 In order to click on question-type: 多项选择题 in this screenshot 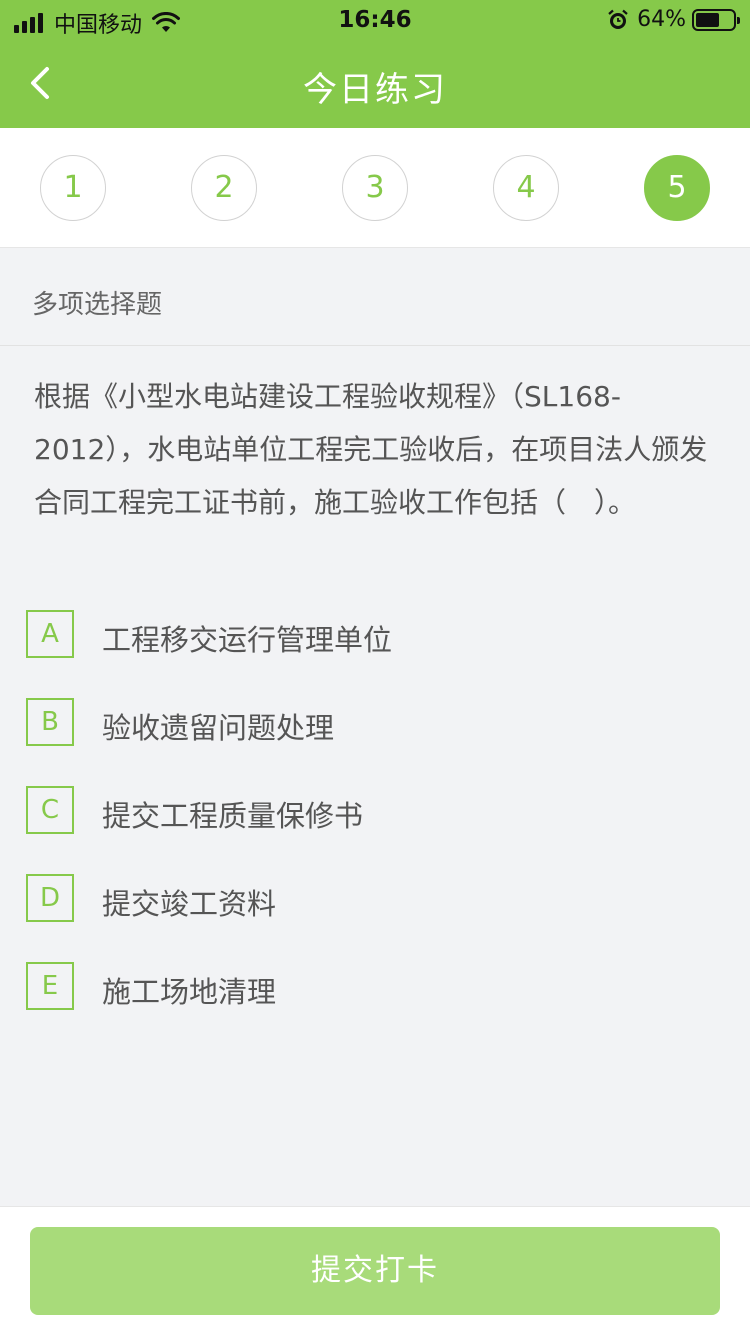, I will do `click(97, 305)`.